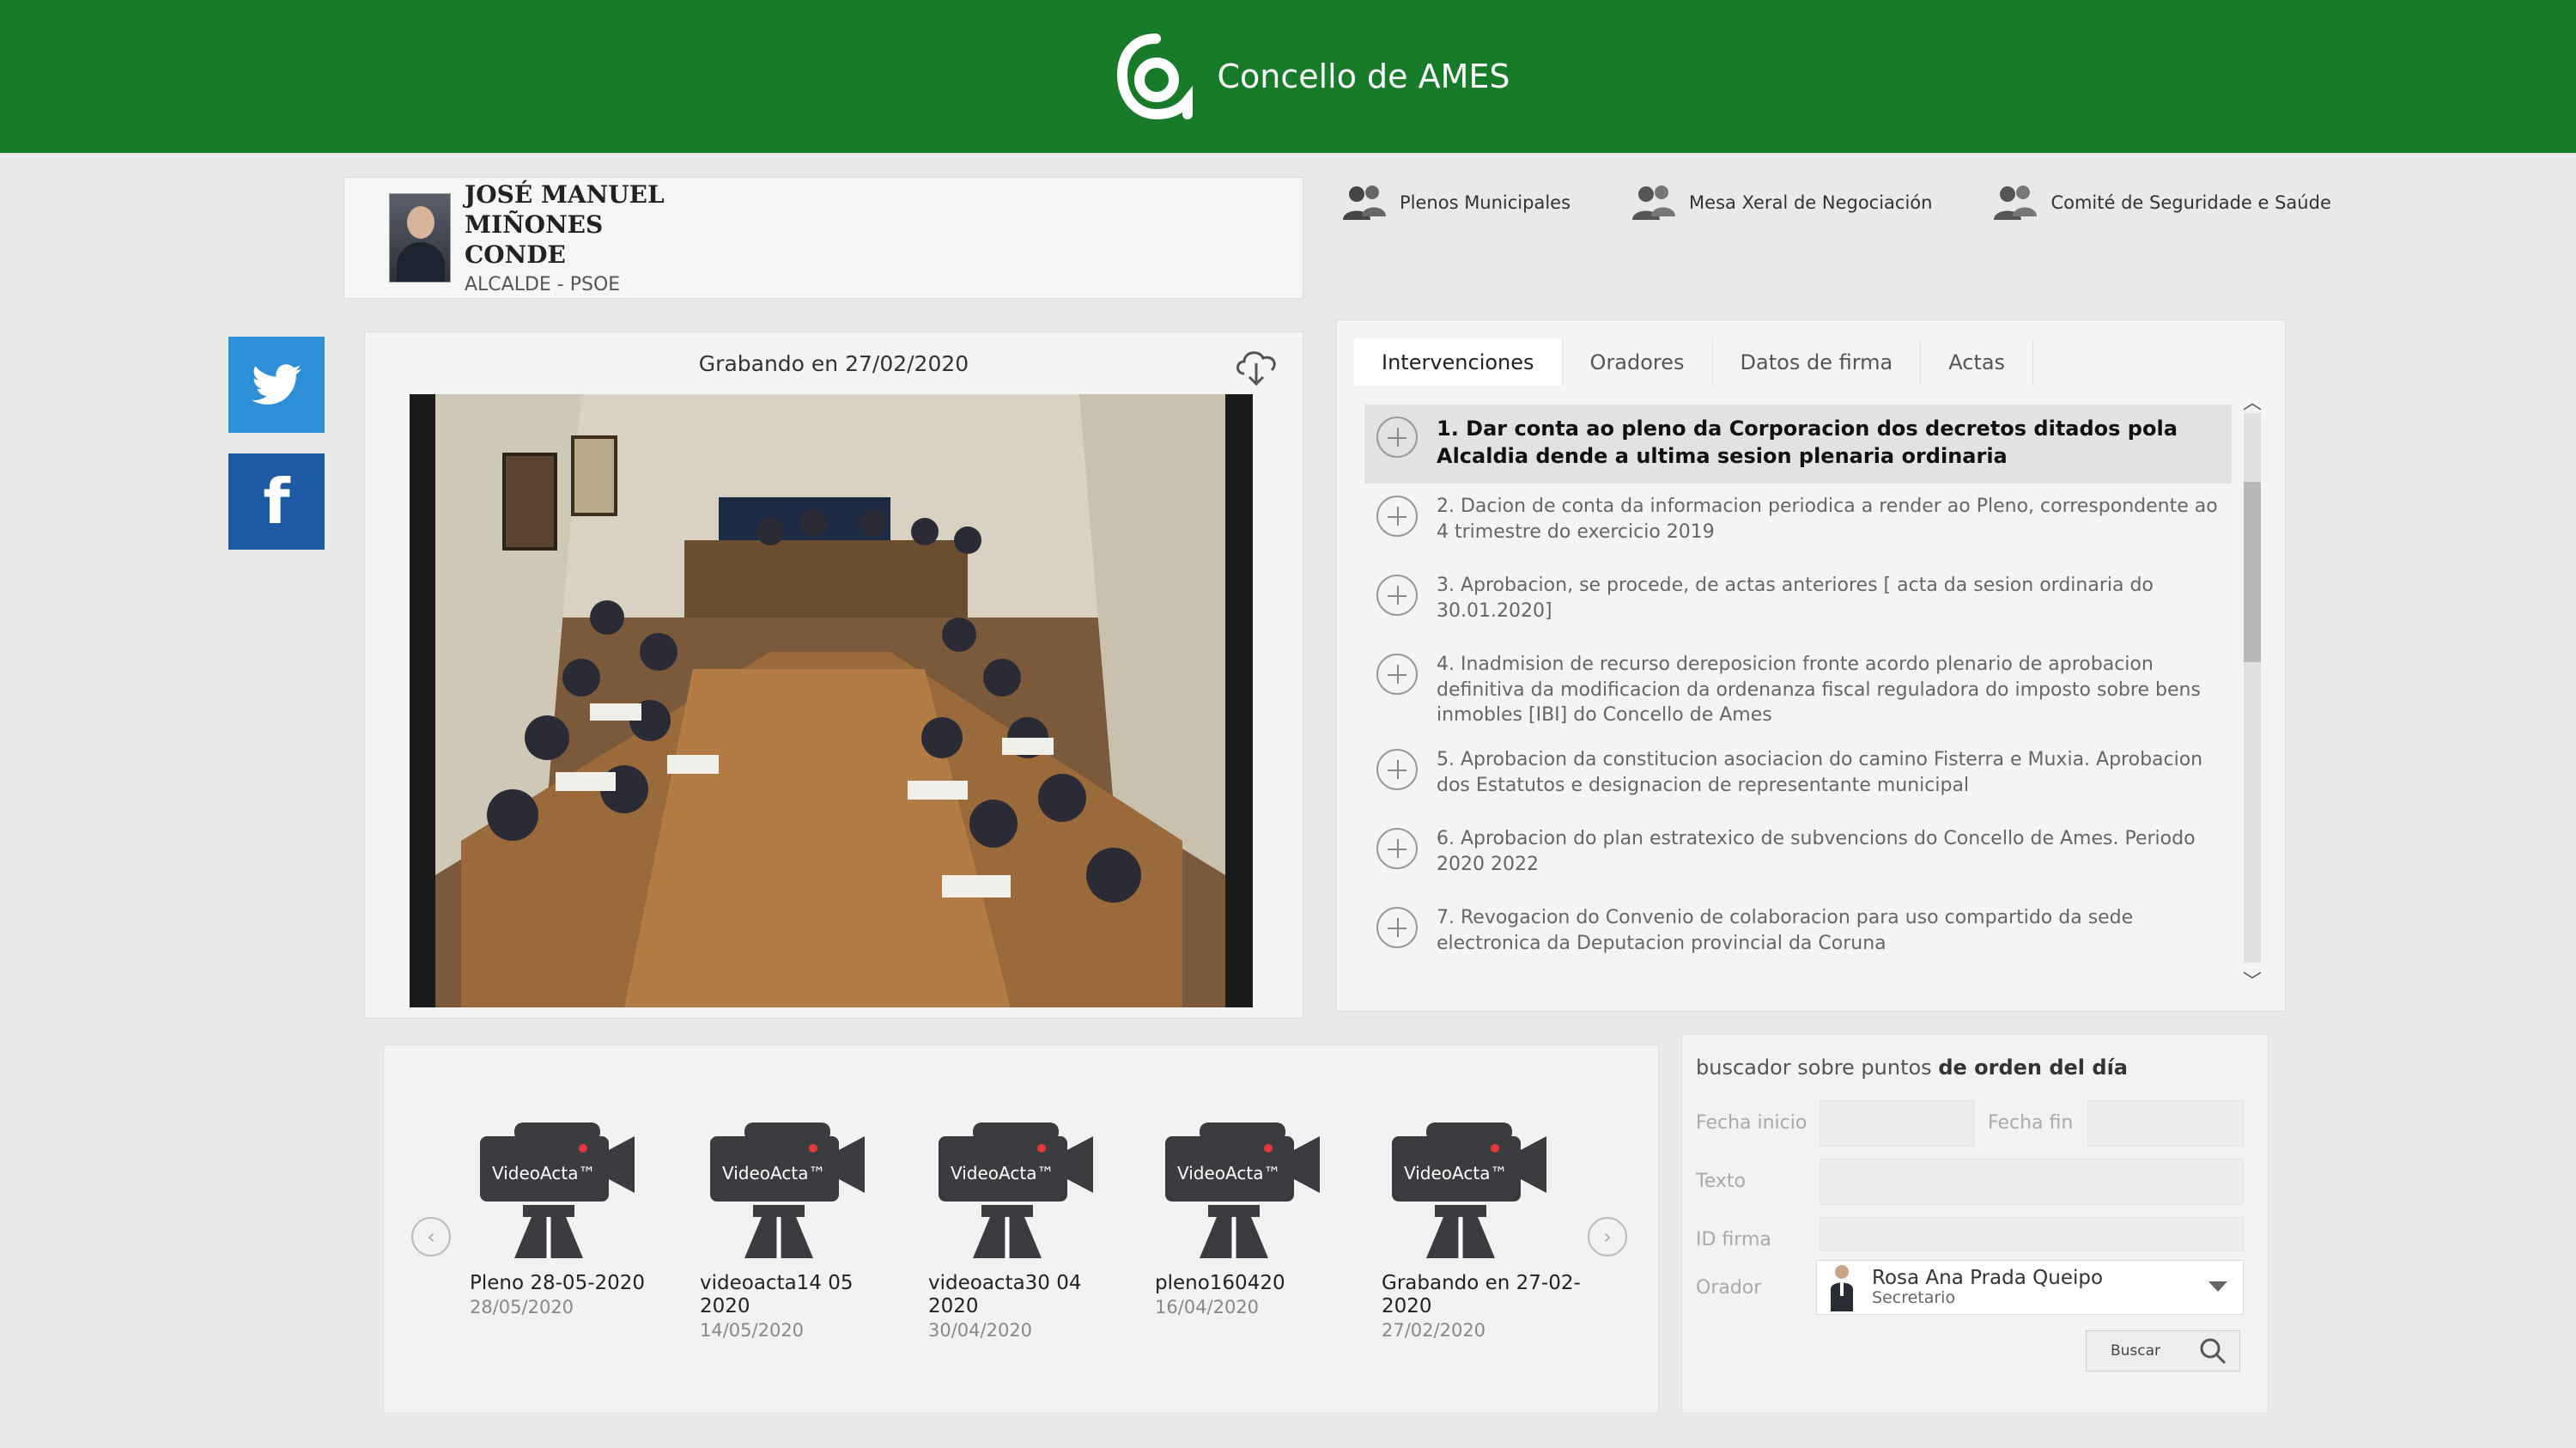  Describe the element at coordinates (1914, 1298) in the screenshot. I see `orador-role: Secretario` at that location.